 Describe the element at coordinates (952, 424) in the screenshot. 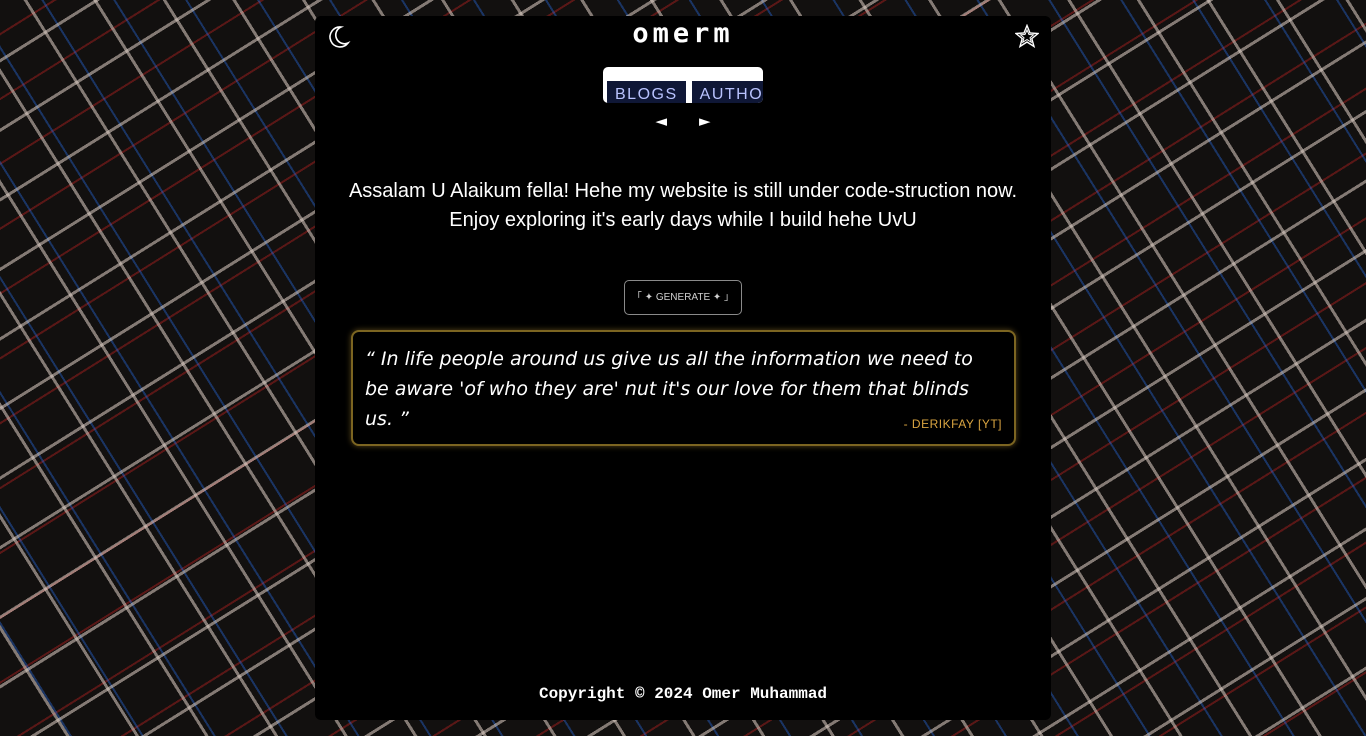

I see `quote-author: - DERIKFAY [YT]` at that location.